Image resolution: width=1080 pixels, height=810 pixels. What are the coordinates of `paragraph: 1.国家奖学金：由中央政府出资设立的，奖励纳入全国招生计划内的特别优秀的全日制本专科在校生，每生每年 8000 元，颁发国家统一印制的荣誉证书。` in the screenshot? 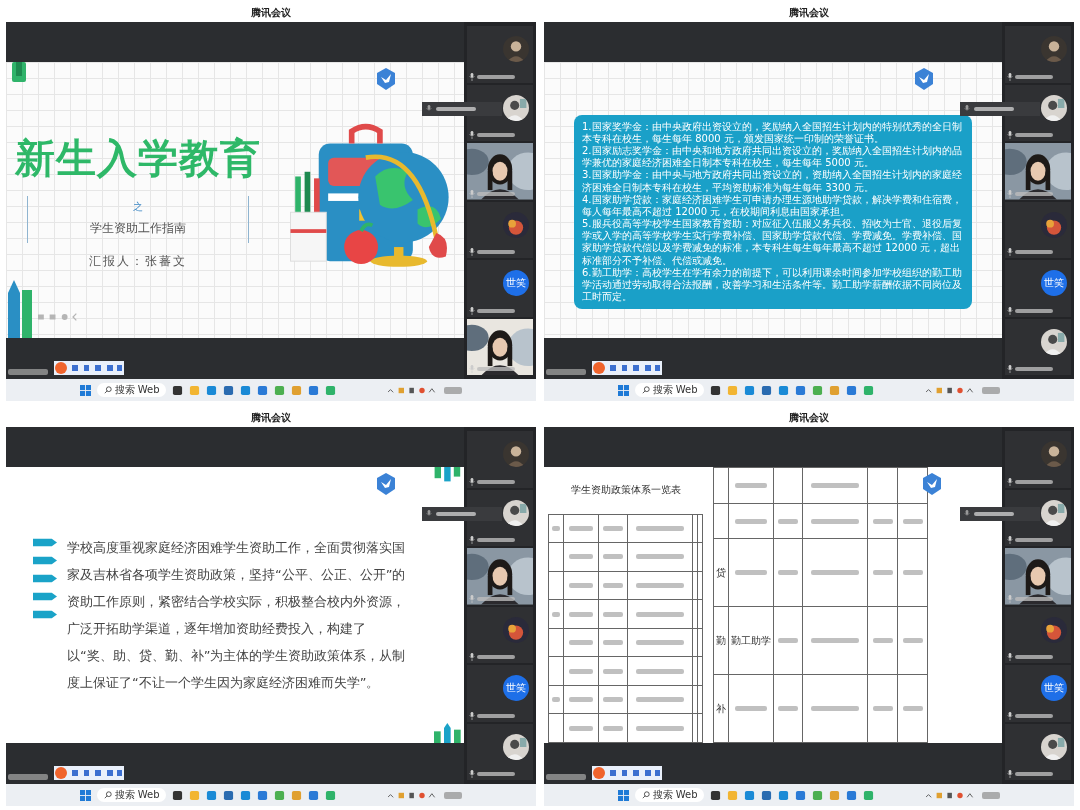 It's located at (772, 132).